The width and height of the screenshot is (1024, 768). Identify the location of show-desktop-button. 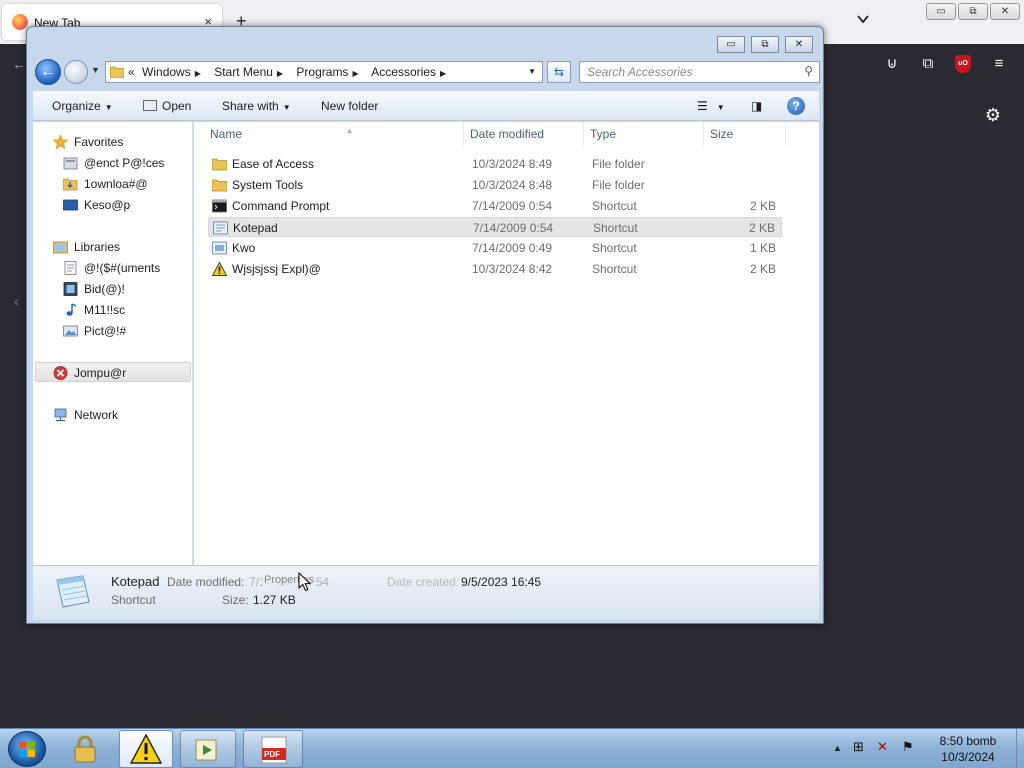
(1020, 748).